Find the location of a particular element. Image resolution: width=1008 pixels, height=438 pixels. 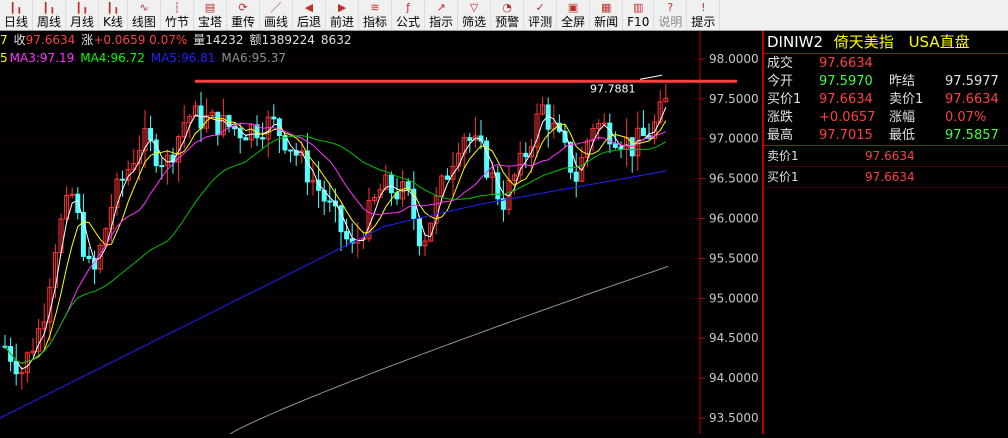

toolbar-button-7: ⟳ 重传 is located at coordinates (243, 15).